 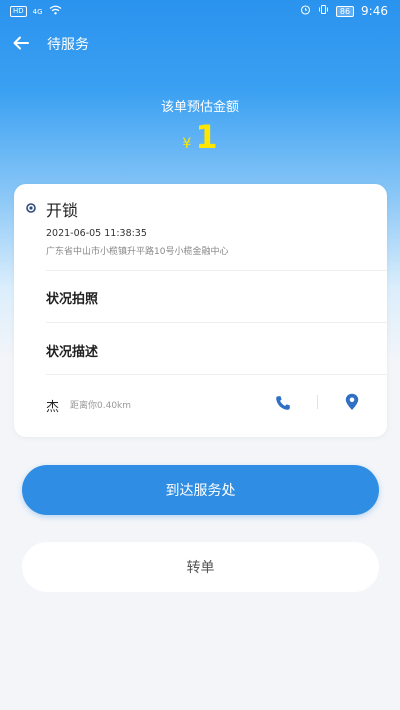 I want to click on estimate-amount: ¥1, so click(x=200, y=137).